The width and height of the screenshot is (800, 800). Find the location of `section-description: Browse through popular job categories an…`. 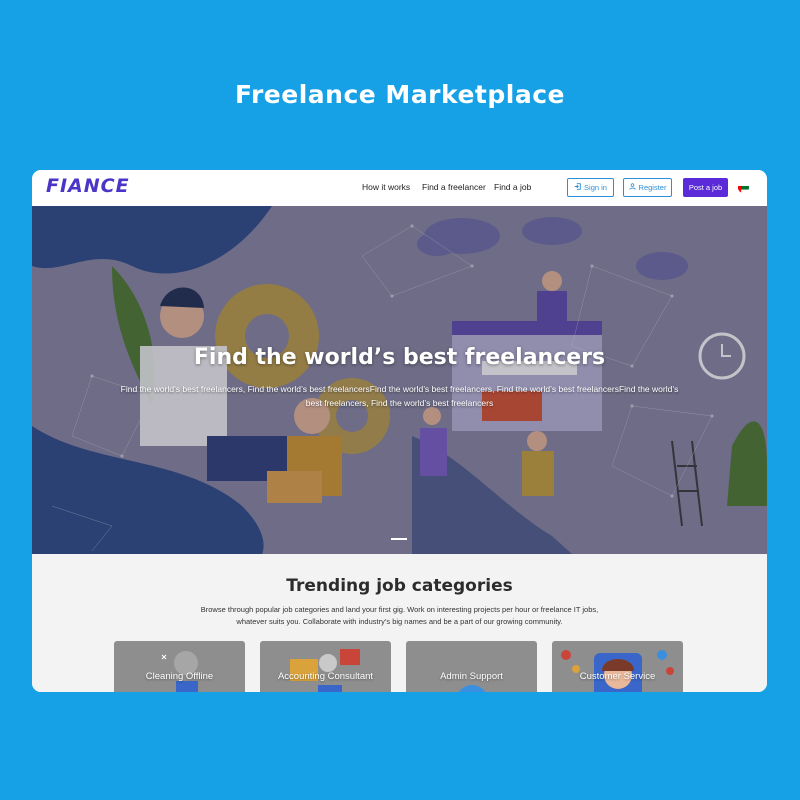

section-description: Browse through popular job categories an… is located at coordinates (399, 615).